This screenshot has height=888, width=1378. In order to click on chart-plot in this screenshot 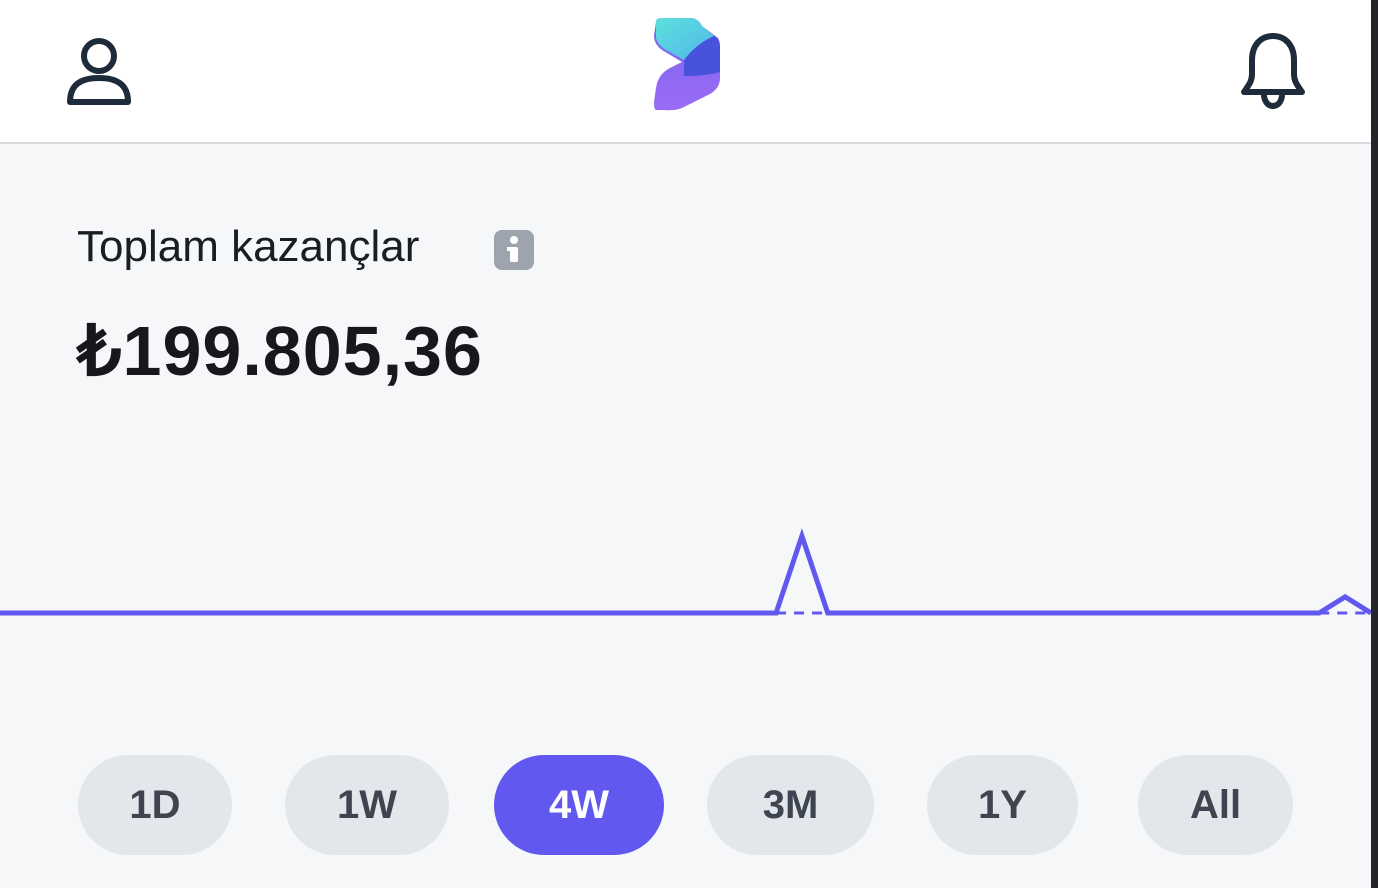, I will do `click(685, 572)`.